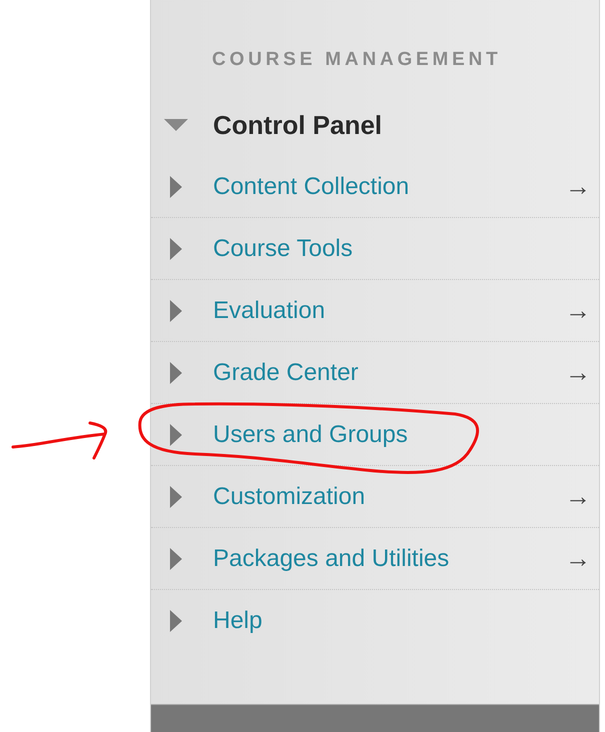 This screenshot has width=605, height=732. Describe the element at coordinates (289, 496) in the screenshot. I see `menu-link: Customization` at that location.